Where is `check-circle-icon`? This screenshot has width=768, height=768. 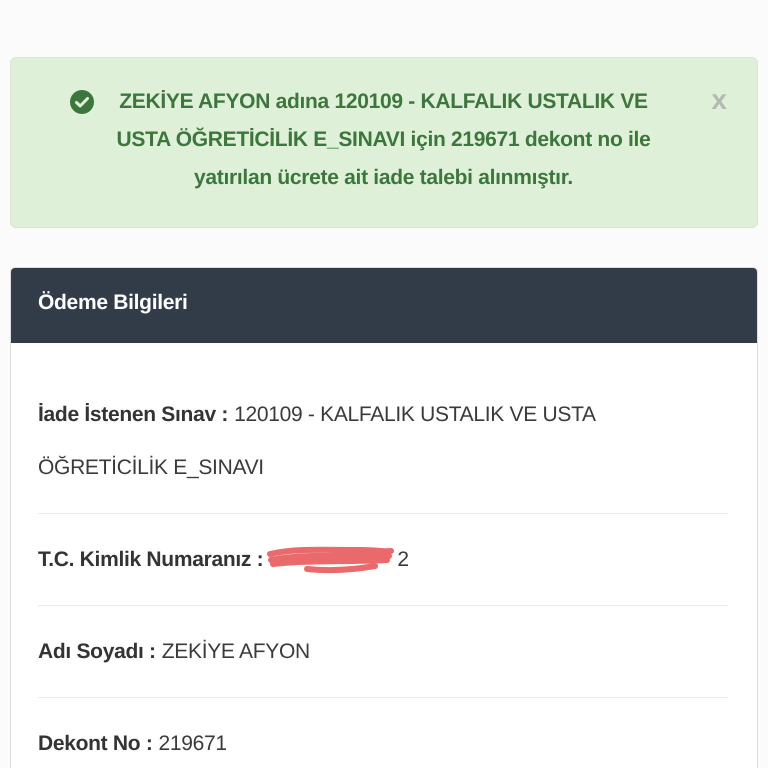 check-circle-icon is located at coordinates (82, 102).